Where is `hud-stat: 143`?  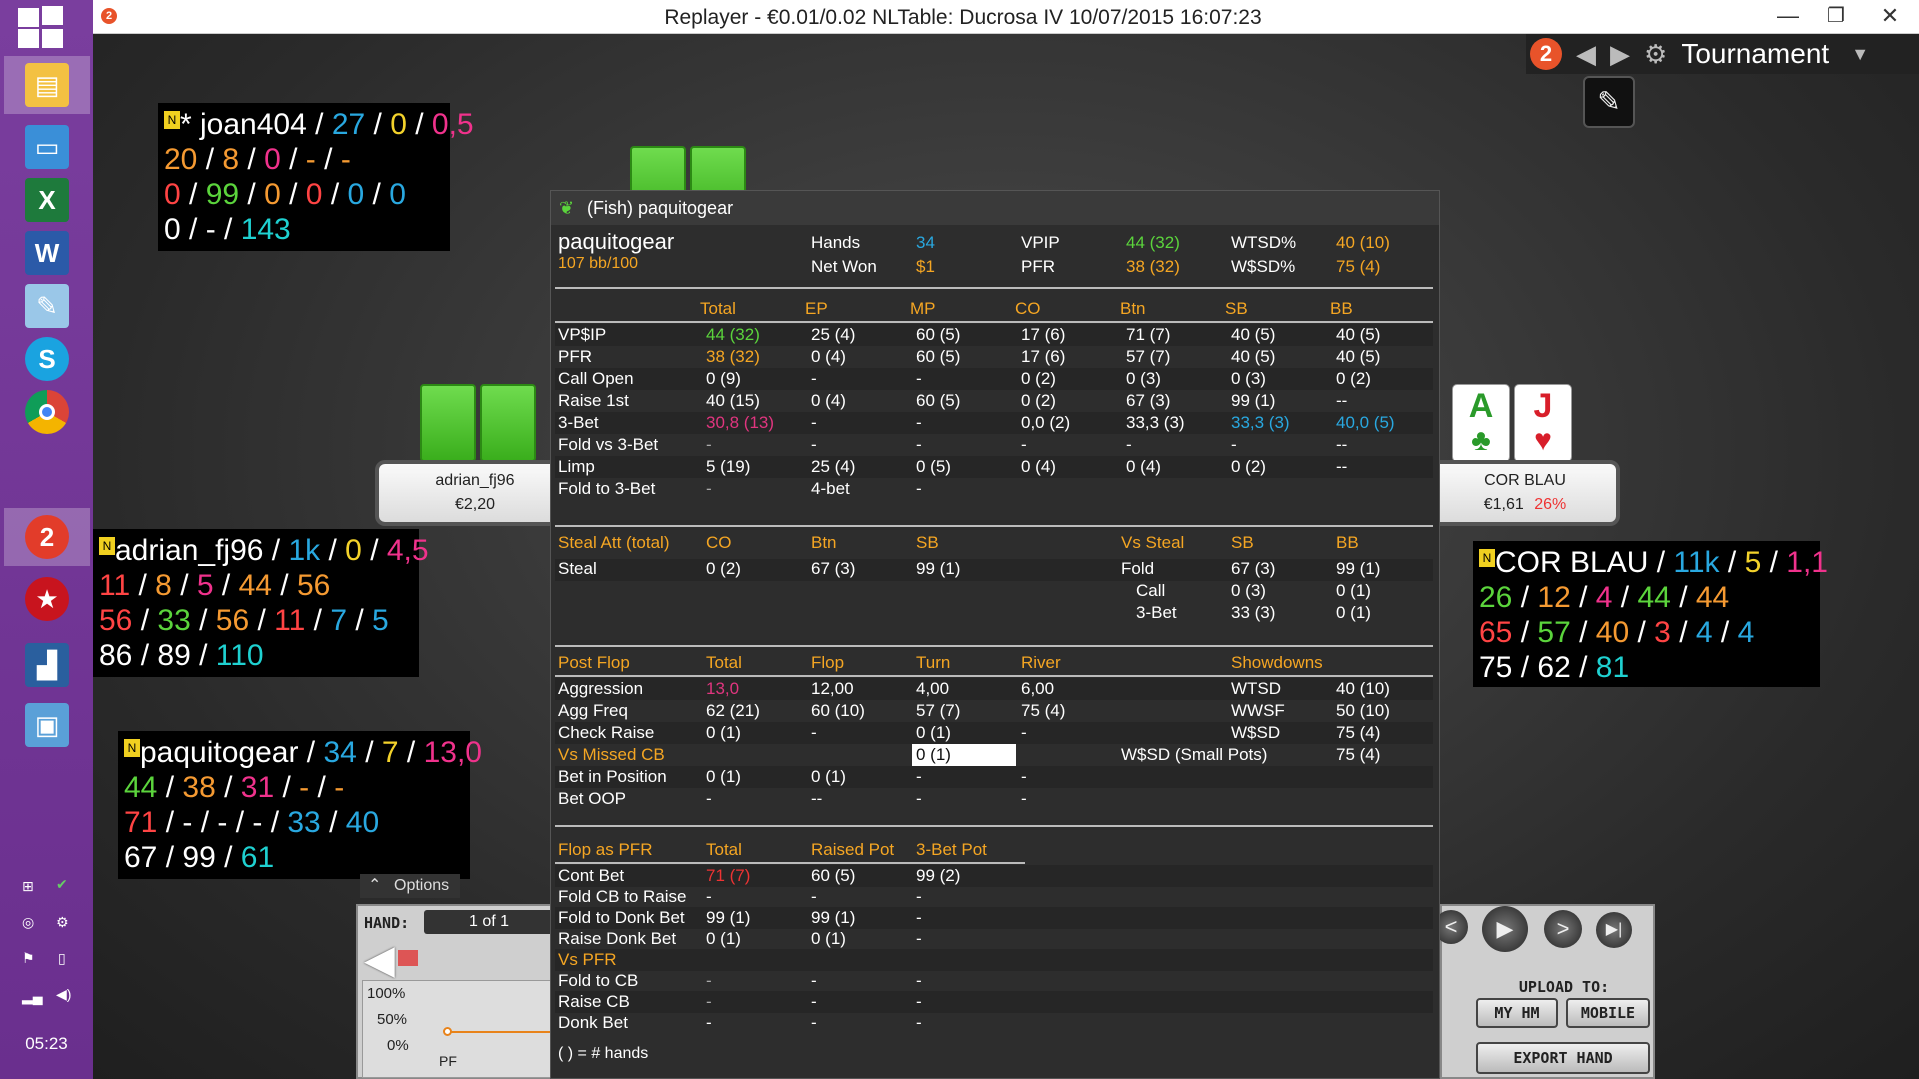 hud-stat: 143 is located at coordinates (265, 229).